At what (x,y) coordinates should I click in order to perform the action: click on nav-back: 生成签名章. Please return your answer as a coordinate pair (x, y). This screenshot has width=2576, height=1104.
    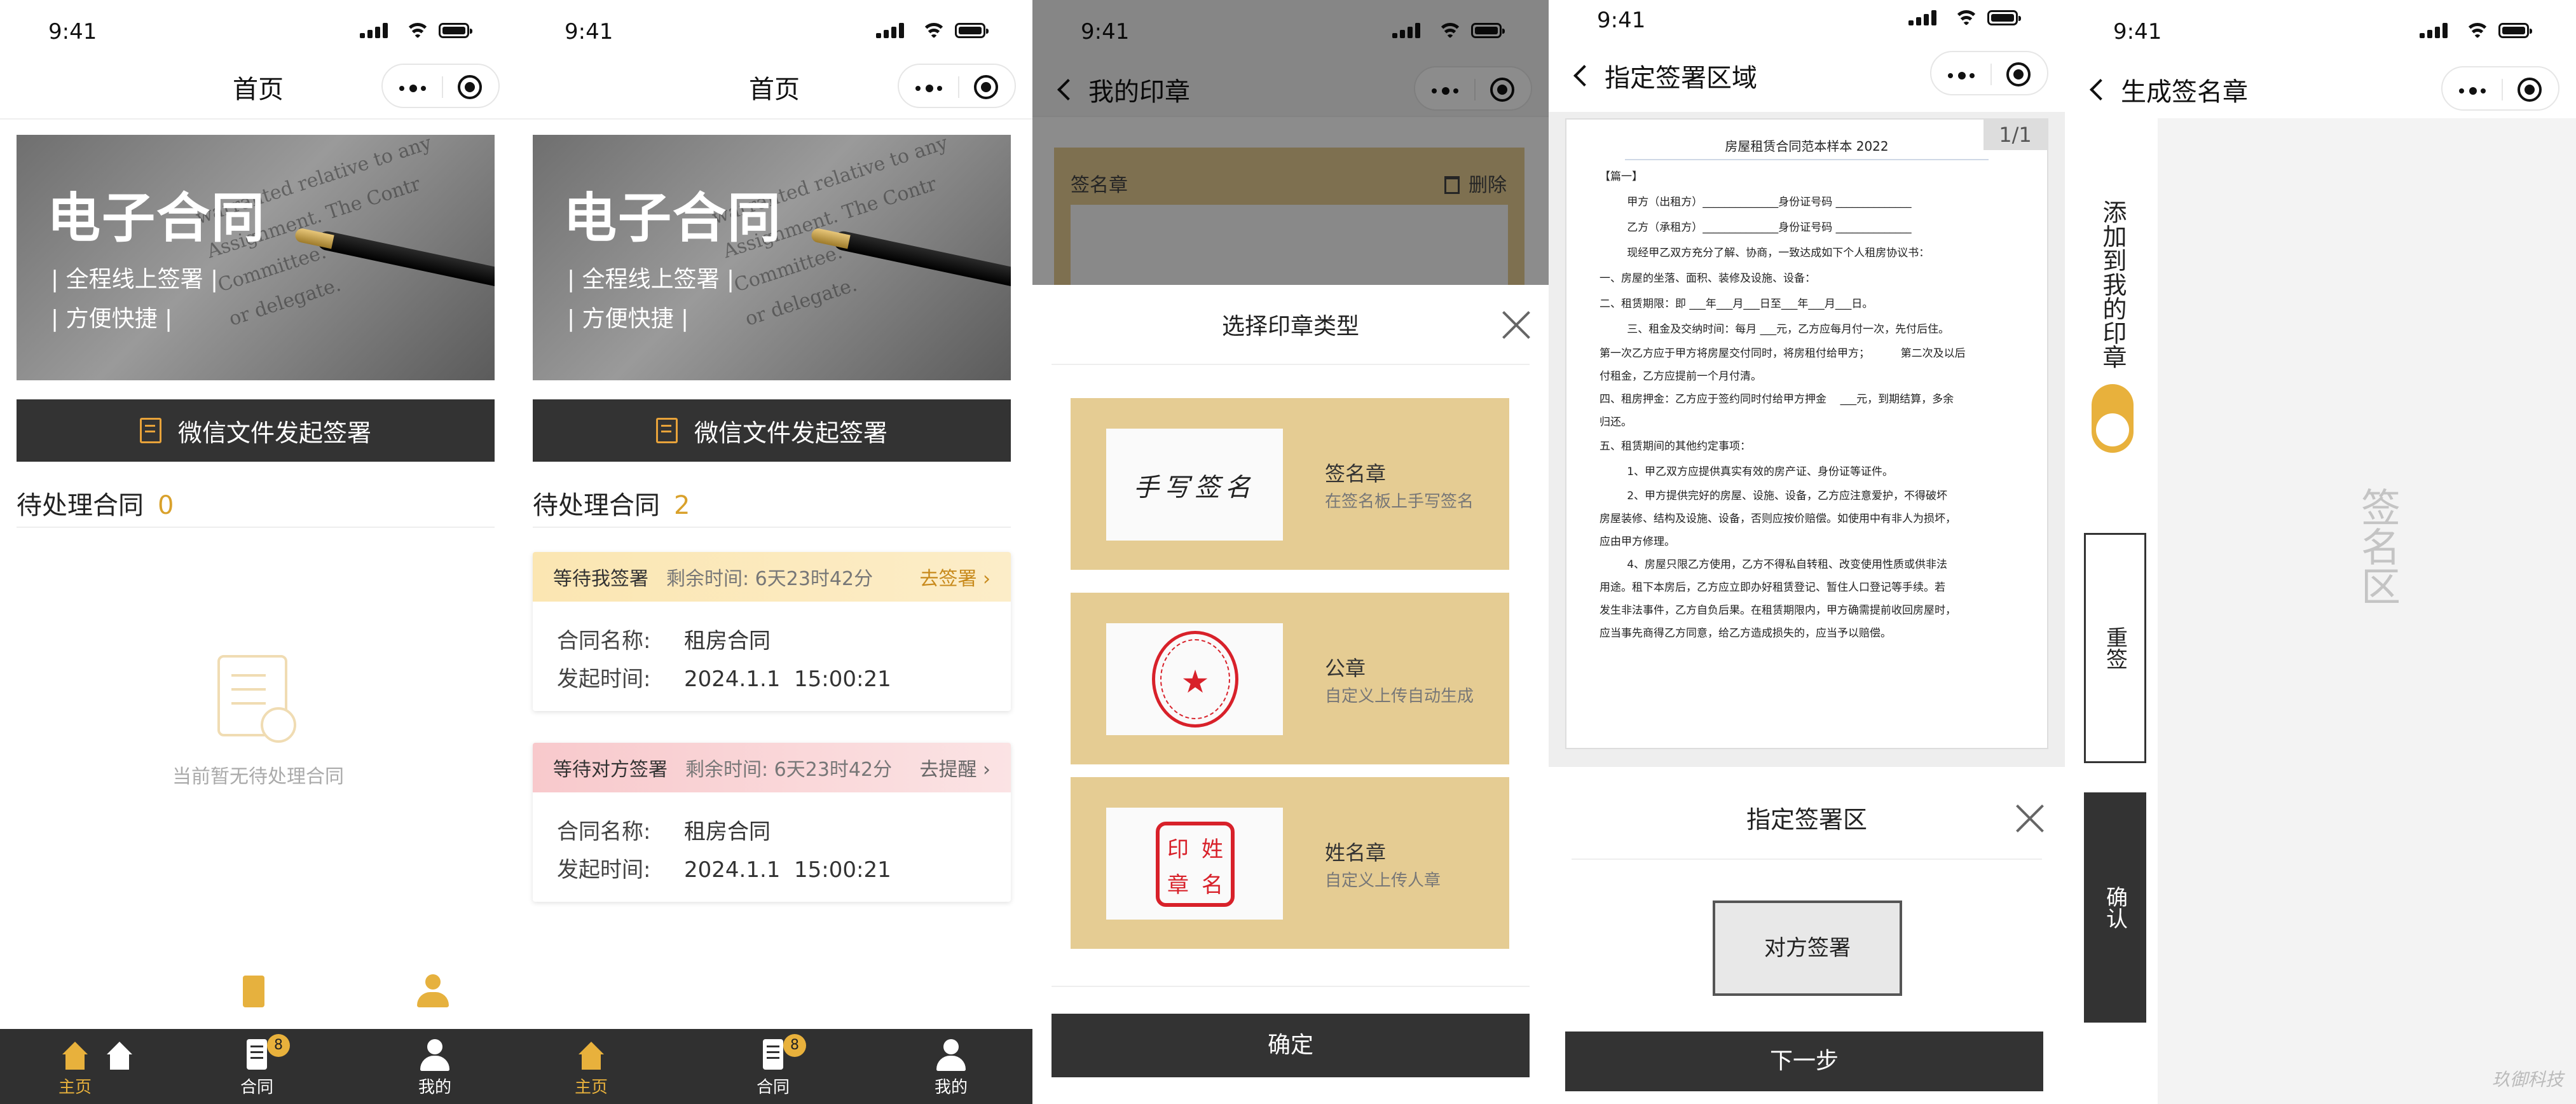
    Looking at the image, I should click on (2165, 89).